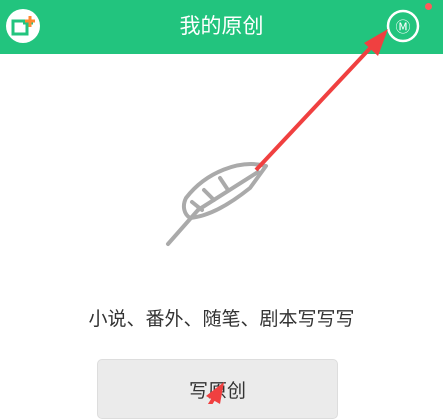 This screenshot has height=419, width=443. I want to click on page-title: 我的原创, so click(221, 26).